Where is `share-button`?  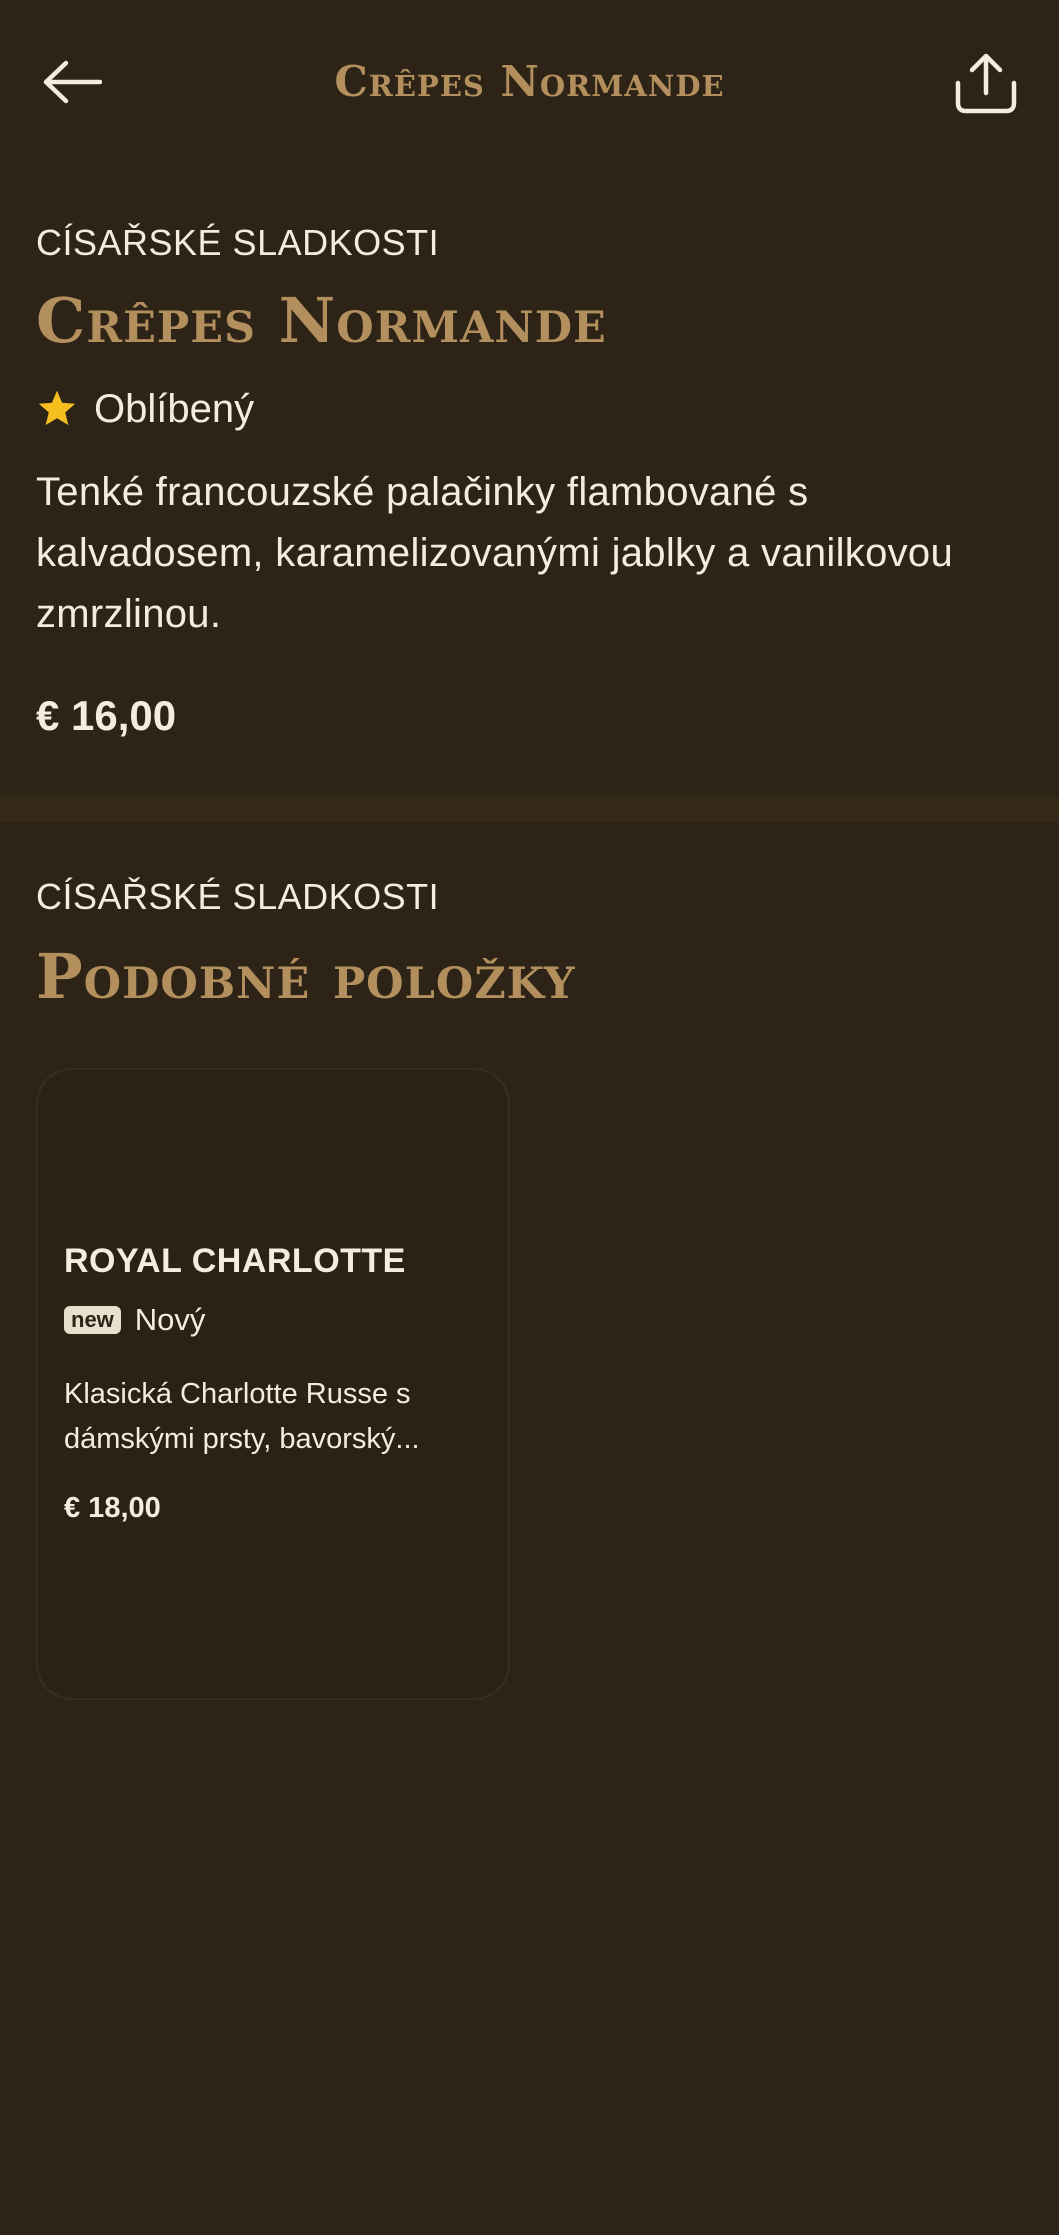 share-button is located at coordinates (986, 84).